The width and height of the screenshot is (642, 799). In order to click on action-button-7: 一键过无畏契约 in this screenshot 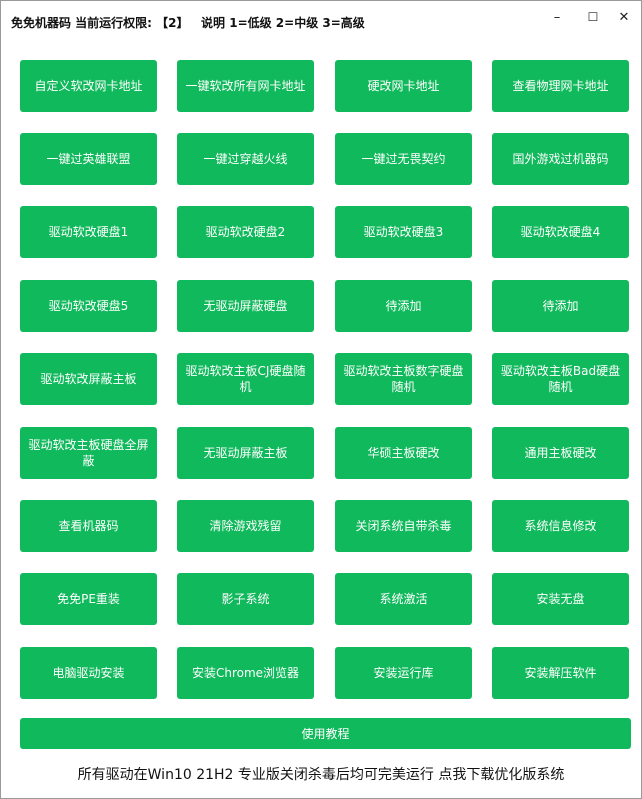, I will do `click(403, 159)`.